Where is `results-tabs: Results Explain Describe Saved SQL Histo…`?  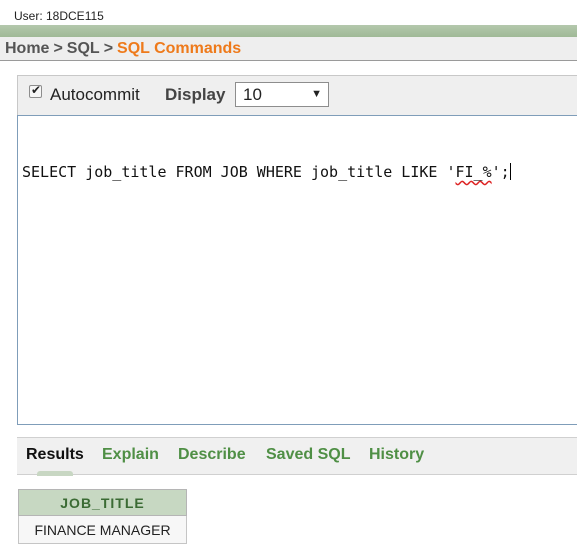 results-tabs: Results Explain Describe Saved SQL Histo… is located at coordinates (297, 456).